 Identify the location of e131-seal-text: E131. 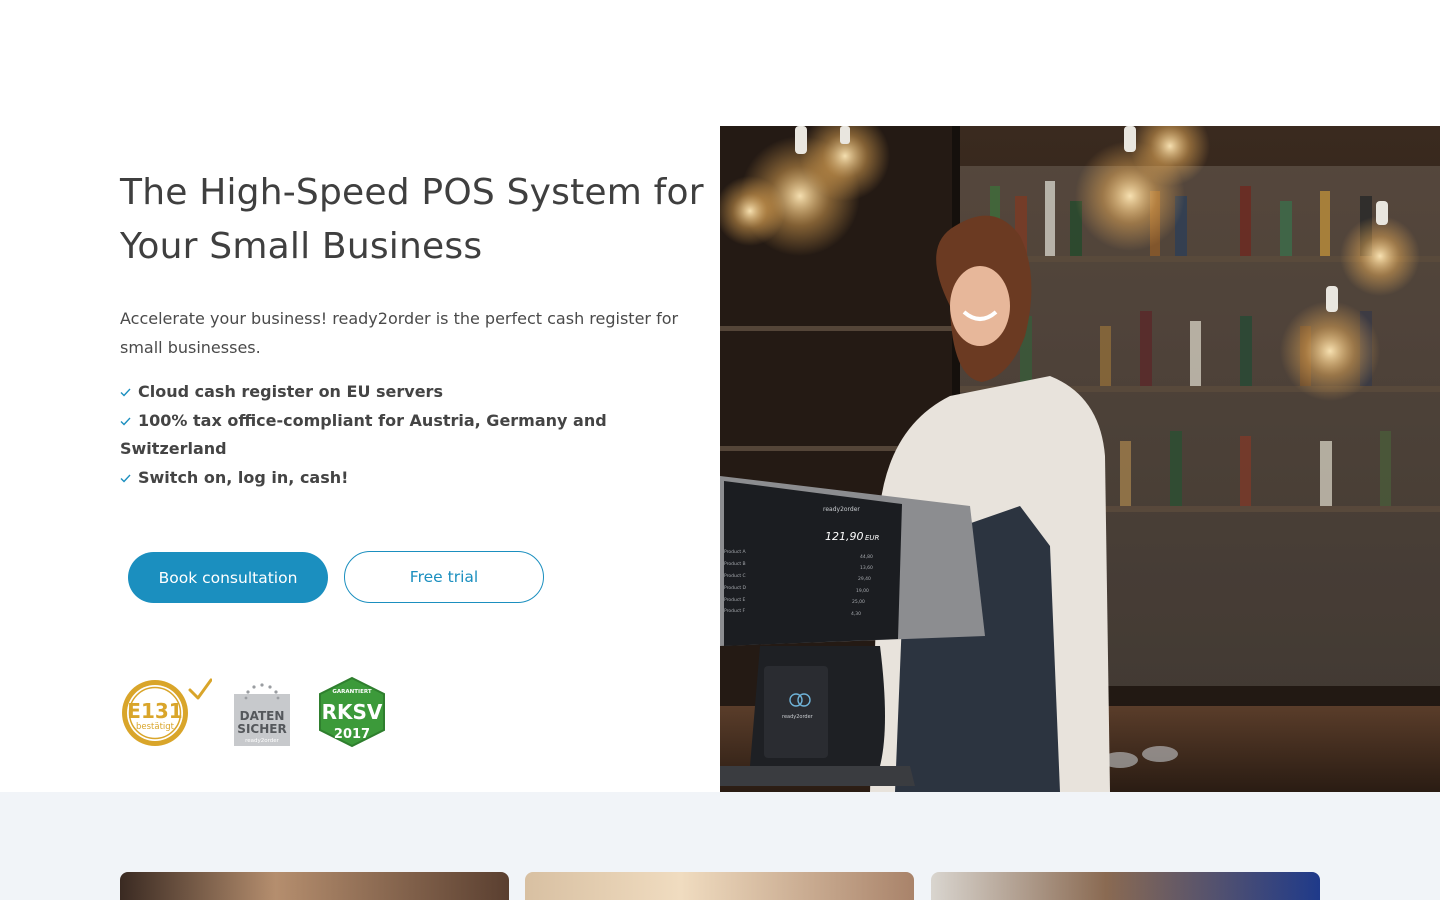
(154, 711).